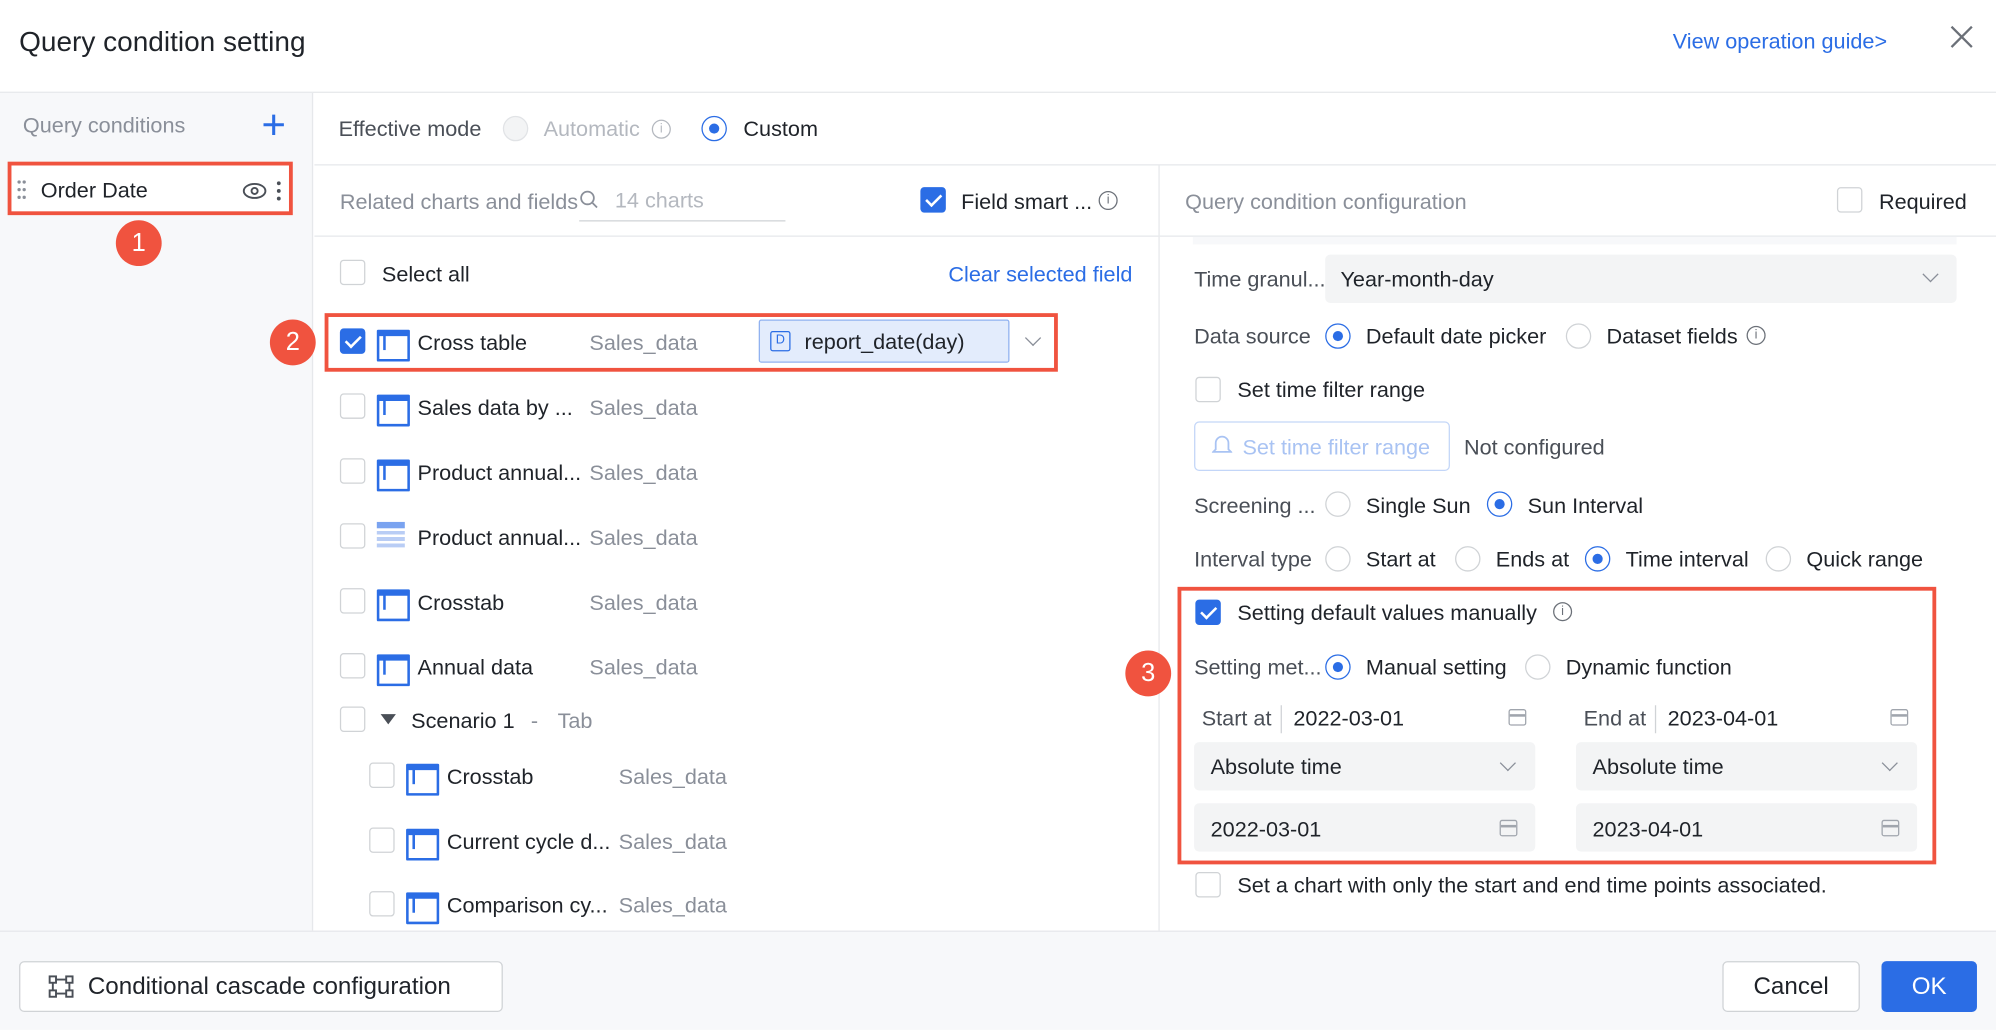 This screenshot has height=1030, width=1996. I want to click on chart-search-input: 14 charts, so click(682, 200).